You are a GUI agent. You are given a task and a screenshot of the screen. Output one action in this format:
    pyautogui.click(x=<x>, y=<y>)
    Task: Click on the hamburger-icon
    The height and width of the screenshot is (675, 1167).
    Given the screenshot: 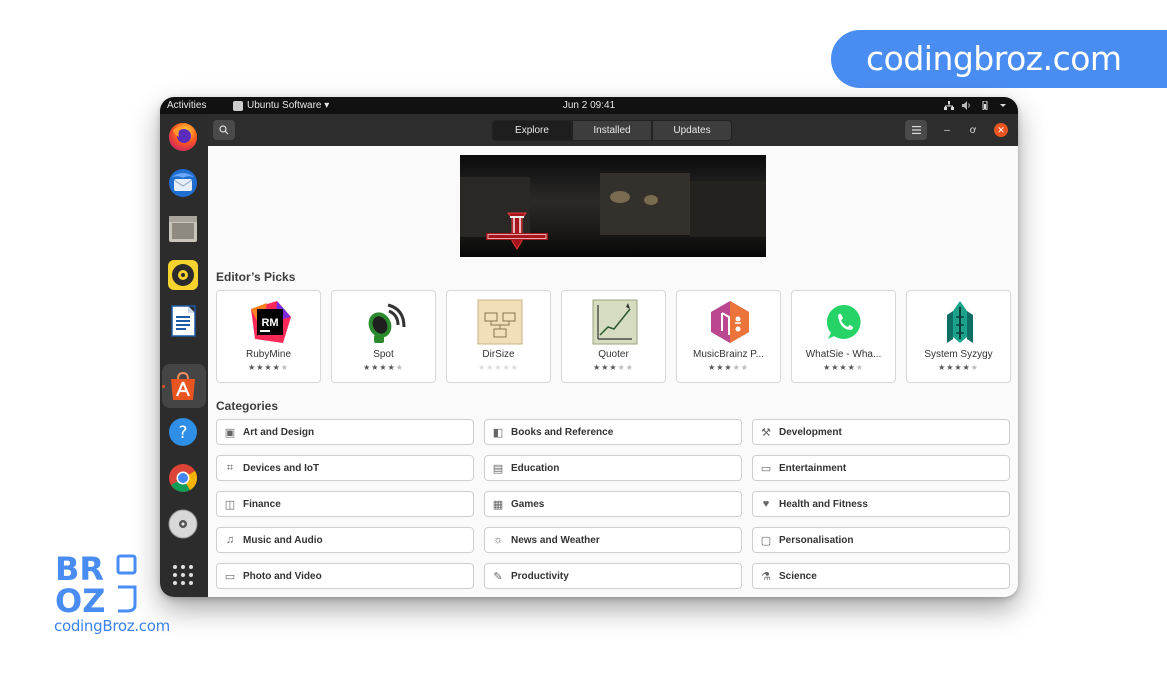 What is the action you would take?
    pyautogui.click(x=916, y=130)
    